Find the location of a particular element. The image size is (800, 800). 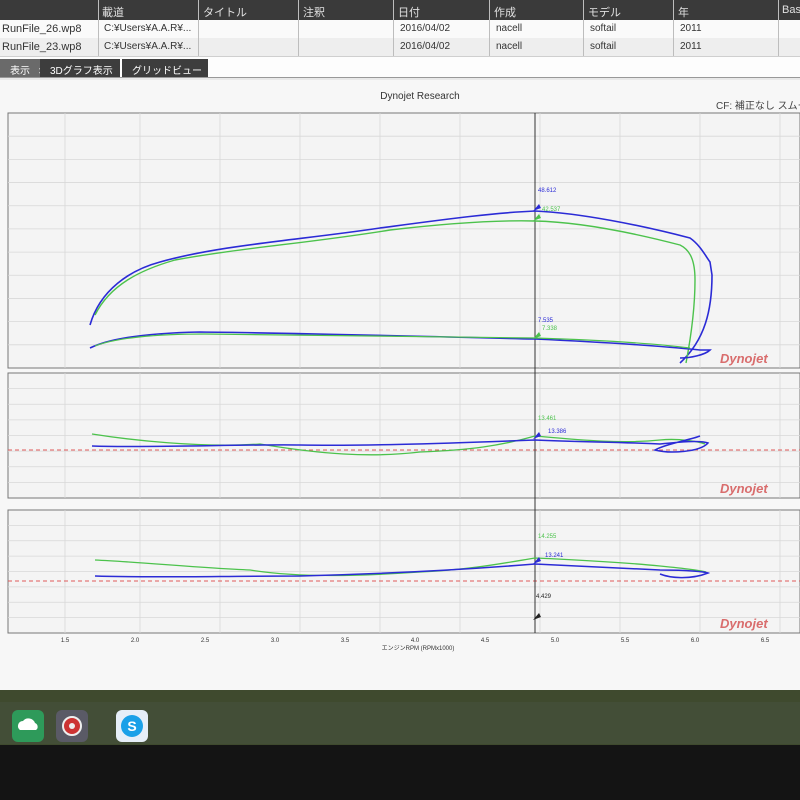

cloud-icon is located at coordinates (28, 726).